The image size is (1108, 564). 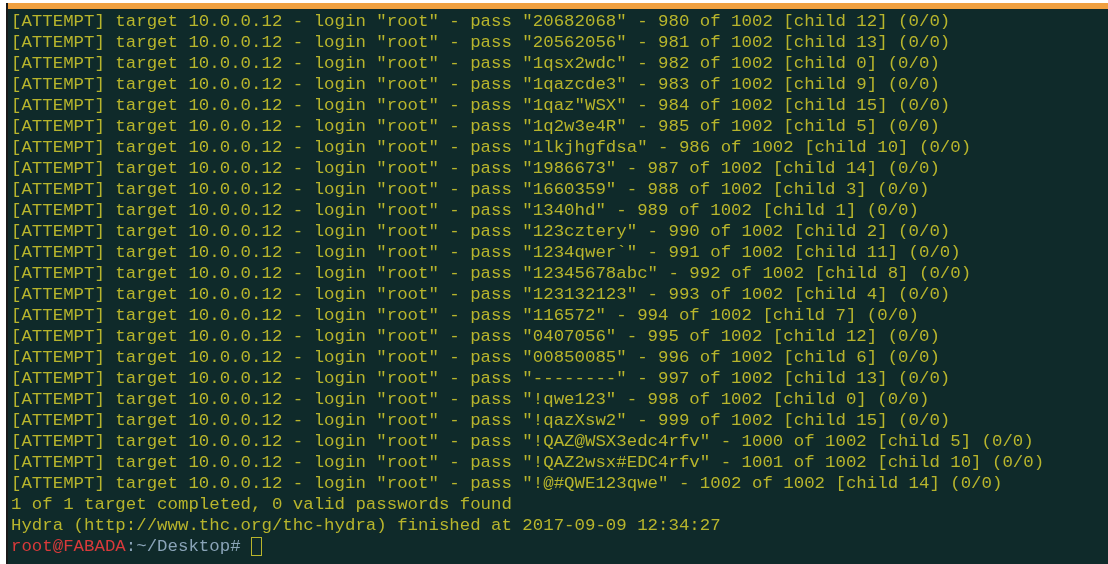 I want to click on prompt-user-host: root@FABADA, so click(x=68, y=546).